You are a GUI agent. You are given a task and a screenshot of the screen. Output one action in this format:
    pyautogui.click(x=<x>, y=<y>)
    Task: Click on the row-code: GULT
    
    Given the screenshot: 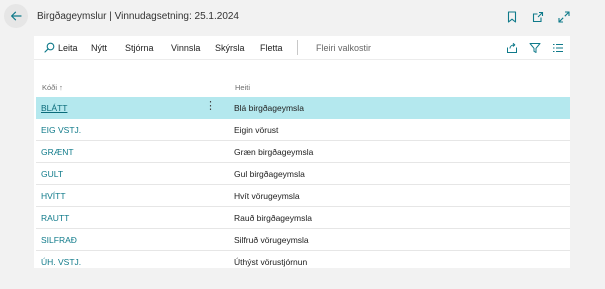 What is the action you would take?
    pyautogui.click(x=52, y=174)
    